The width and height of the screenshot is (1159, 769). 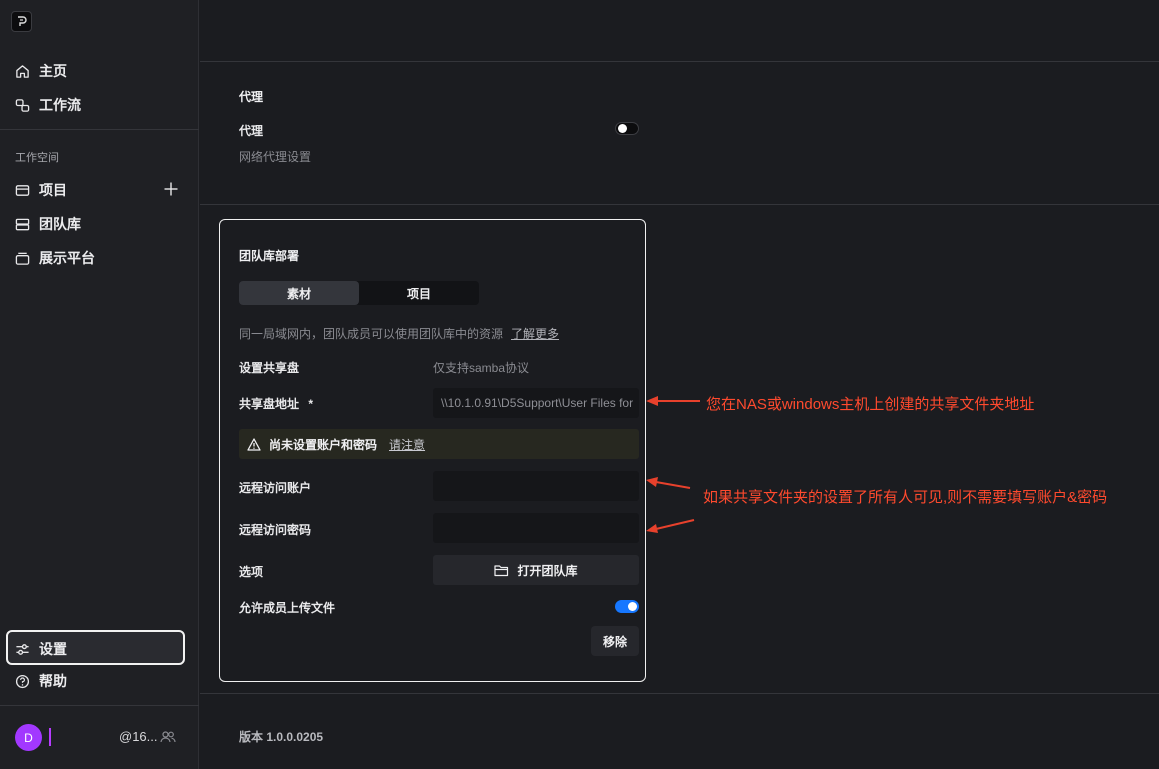 I want to click on open-team-library-label: 打开团队库, so click(x=547, y=570).